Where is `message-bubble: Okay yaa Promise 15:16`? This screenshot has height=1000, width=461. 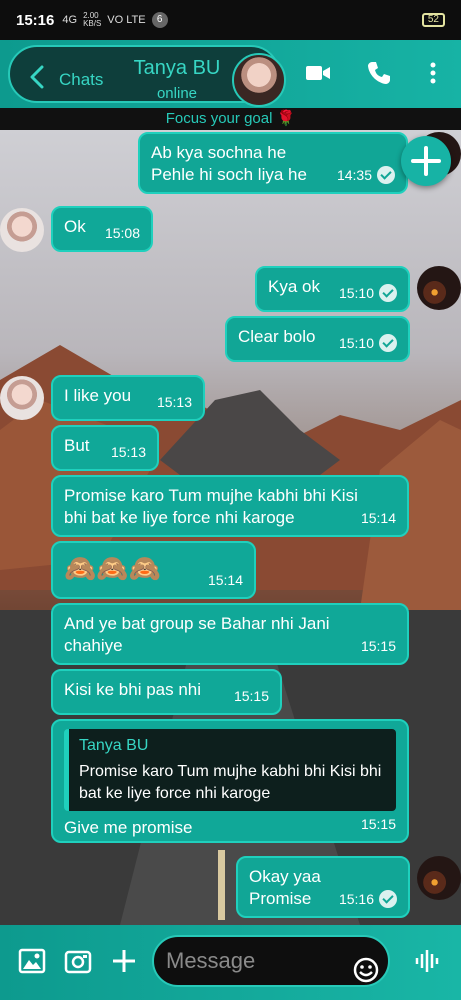 message-bubble: Okay yaa Promise 15:16 is located at coordinates (323, 887).